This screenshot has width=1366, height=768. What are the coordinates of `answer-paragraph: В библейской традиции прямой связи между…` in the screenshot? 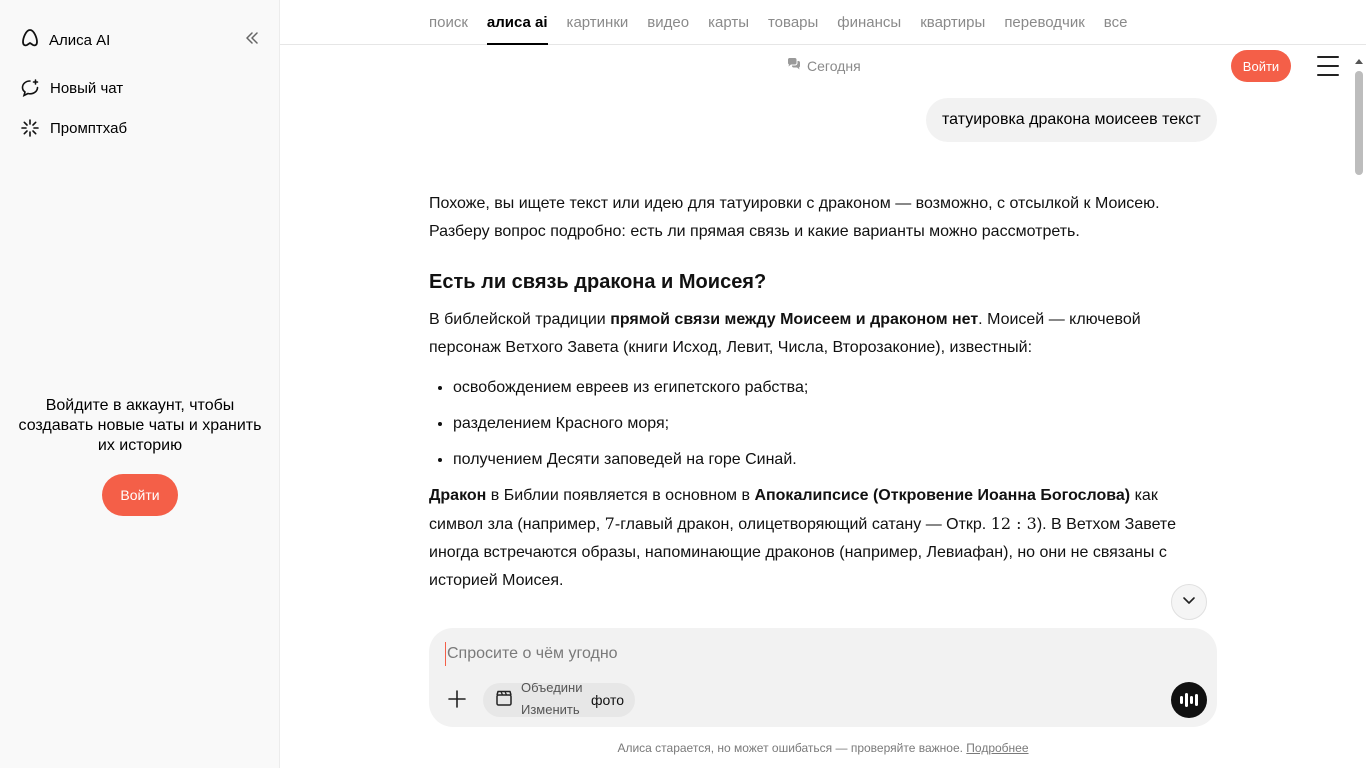 It's located at (785, 333).